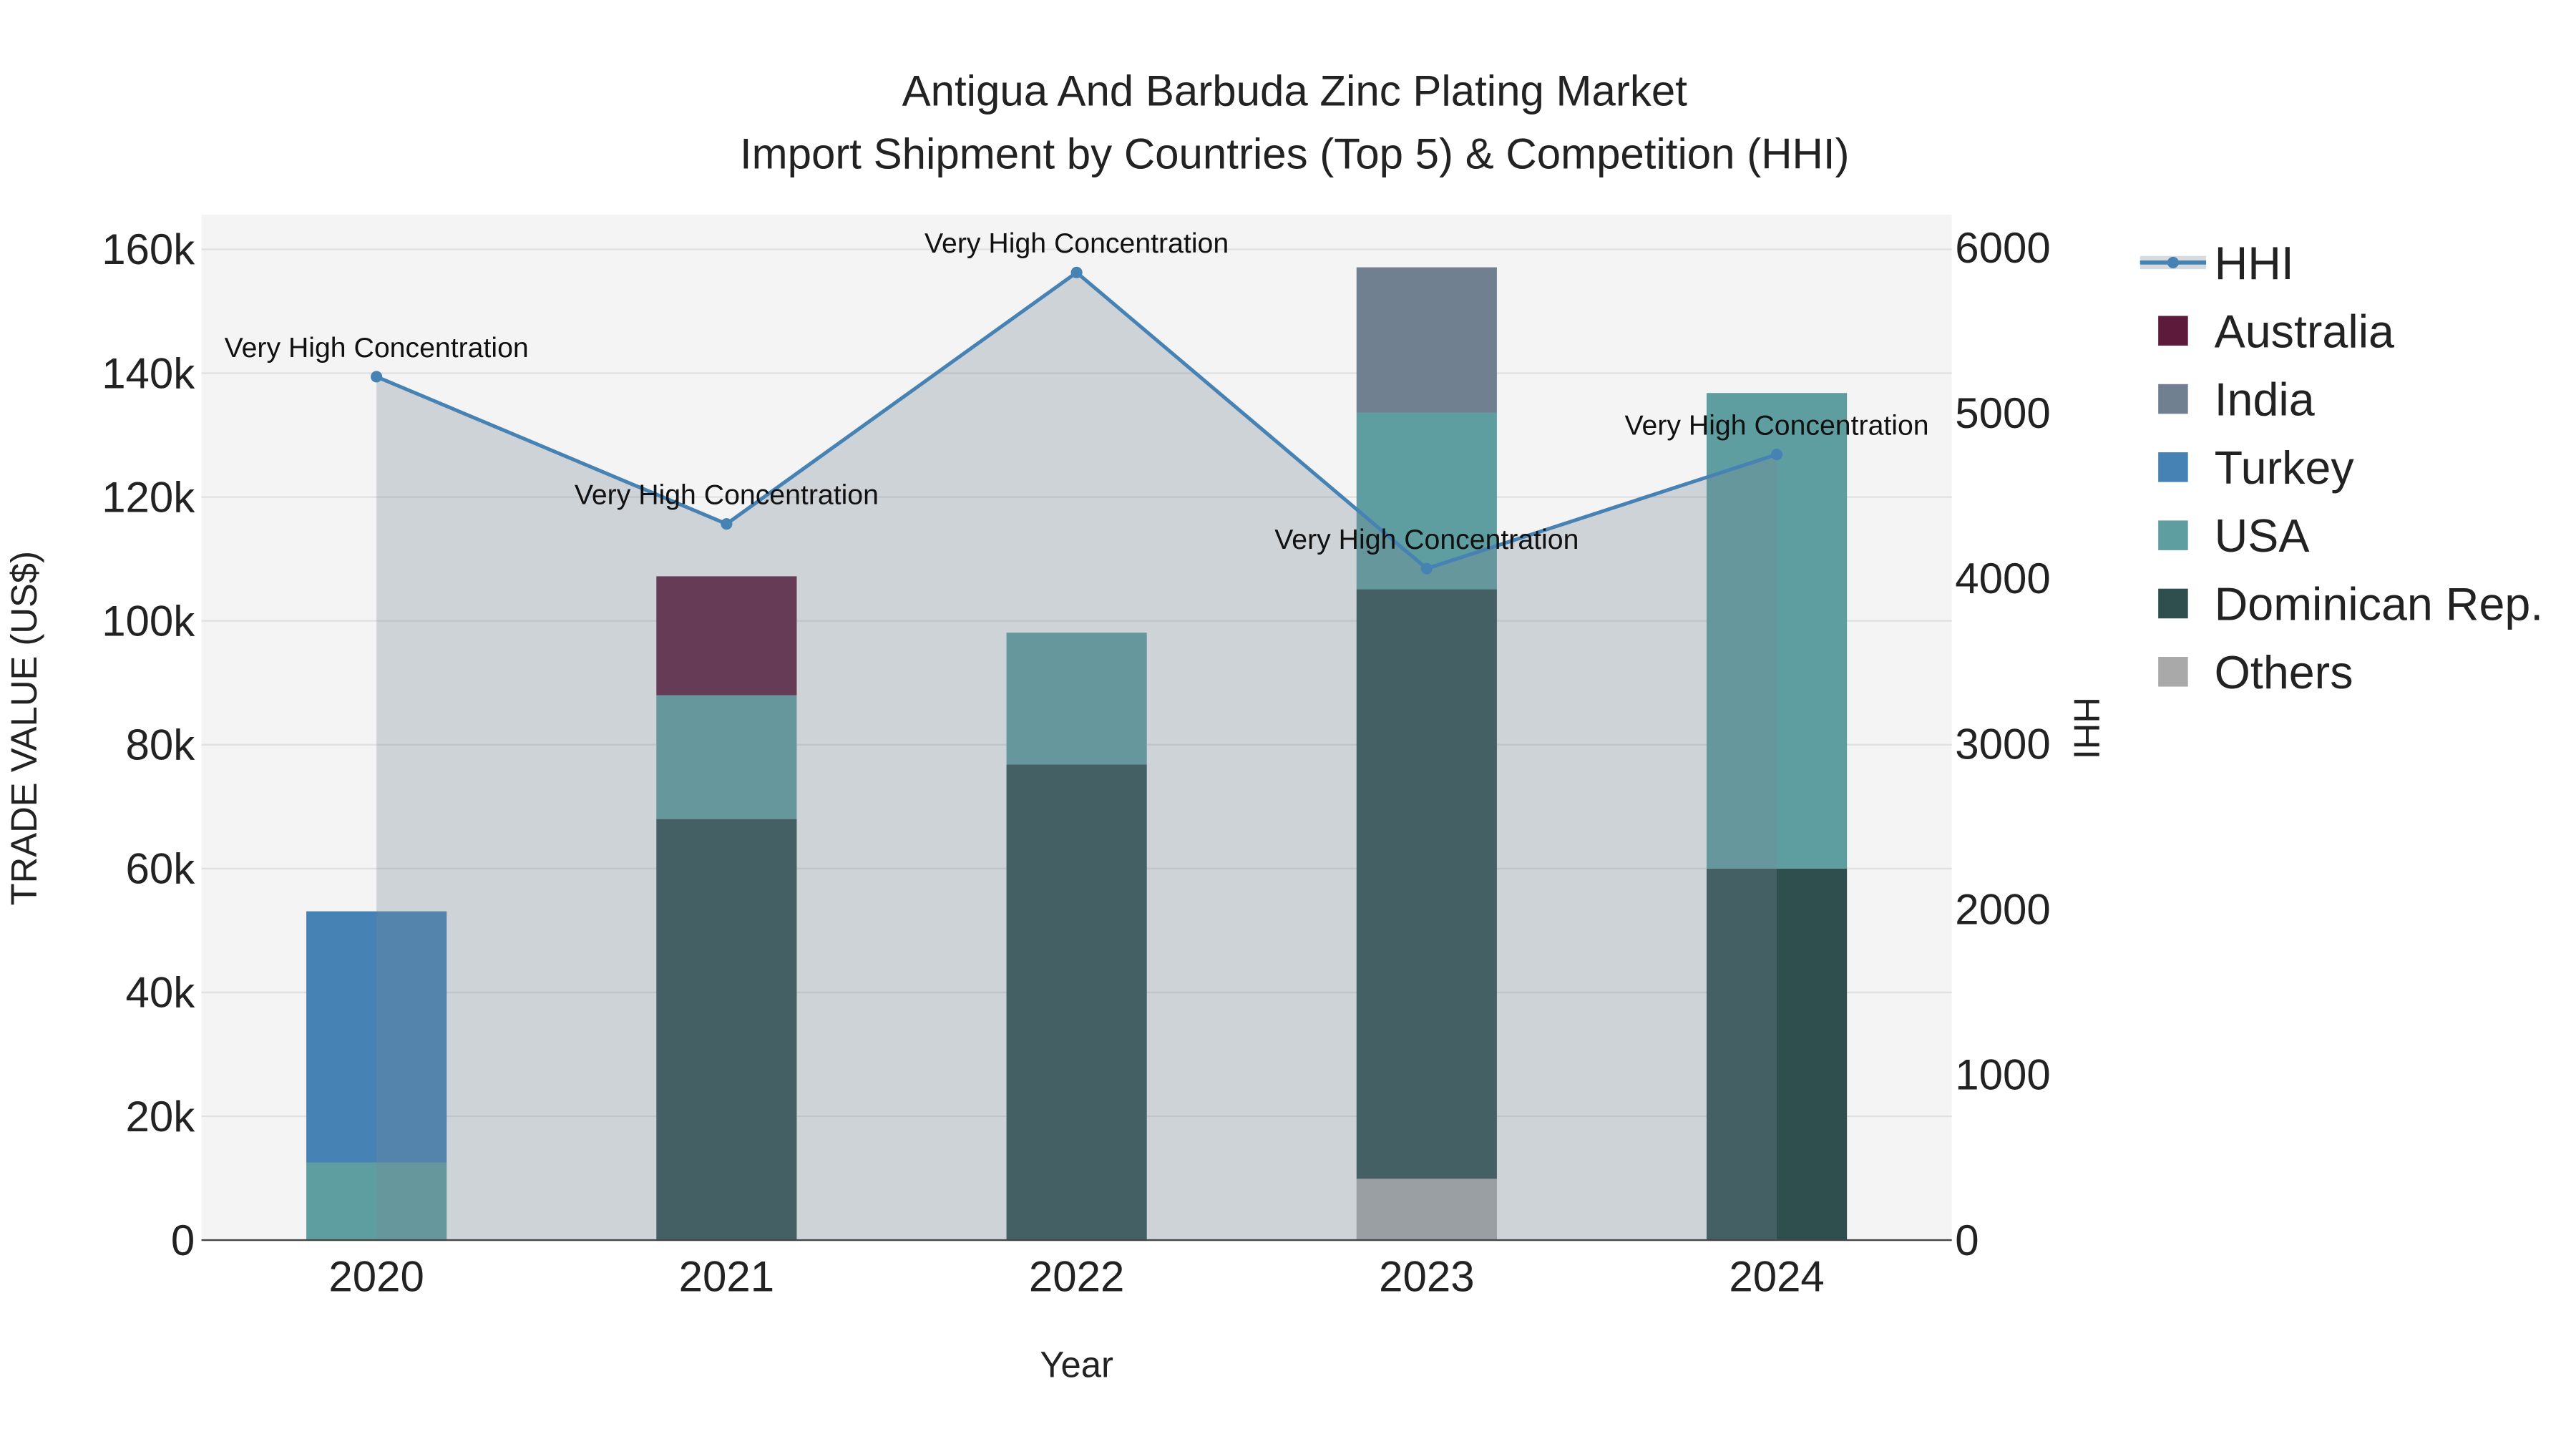  Describe the element at coordinates (2086, 728) in the screenshot. I see `y2-axis-label: HHI` at that location.